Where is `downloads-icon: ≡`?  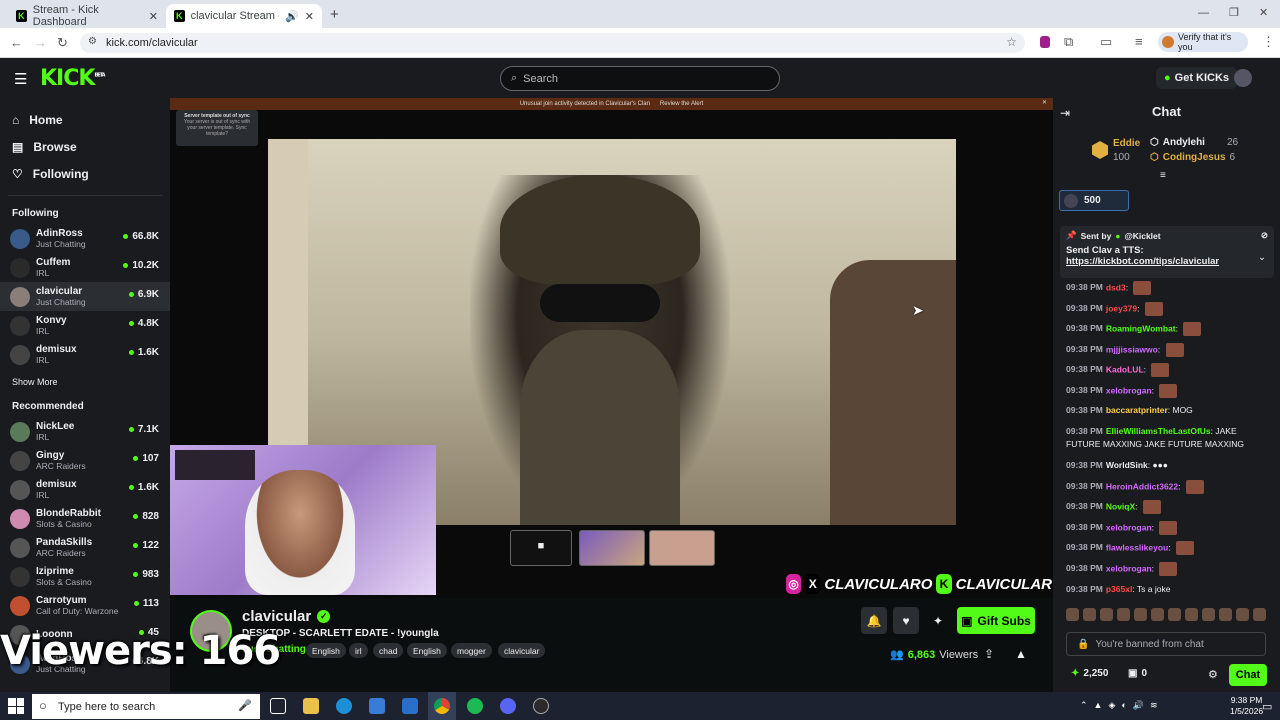
downloads-icon: ≡ is located at coordinates (1139, 41).